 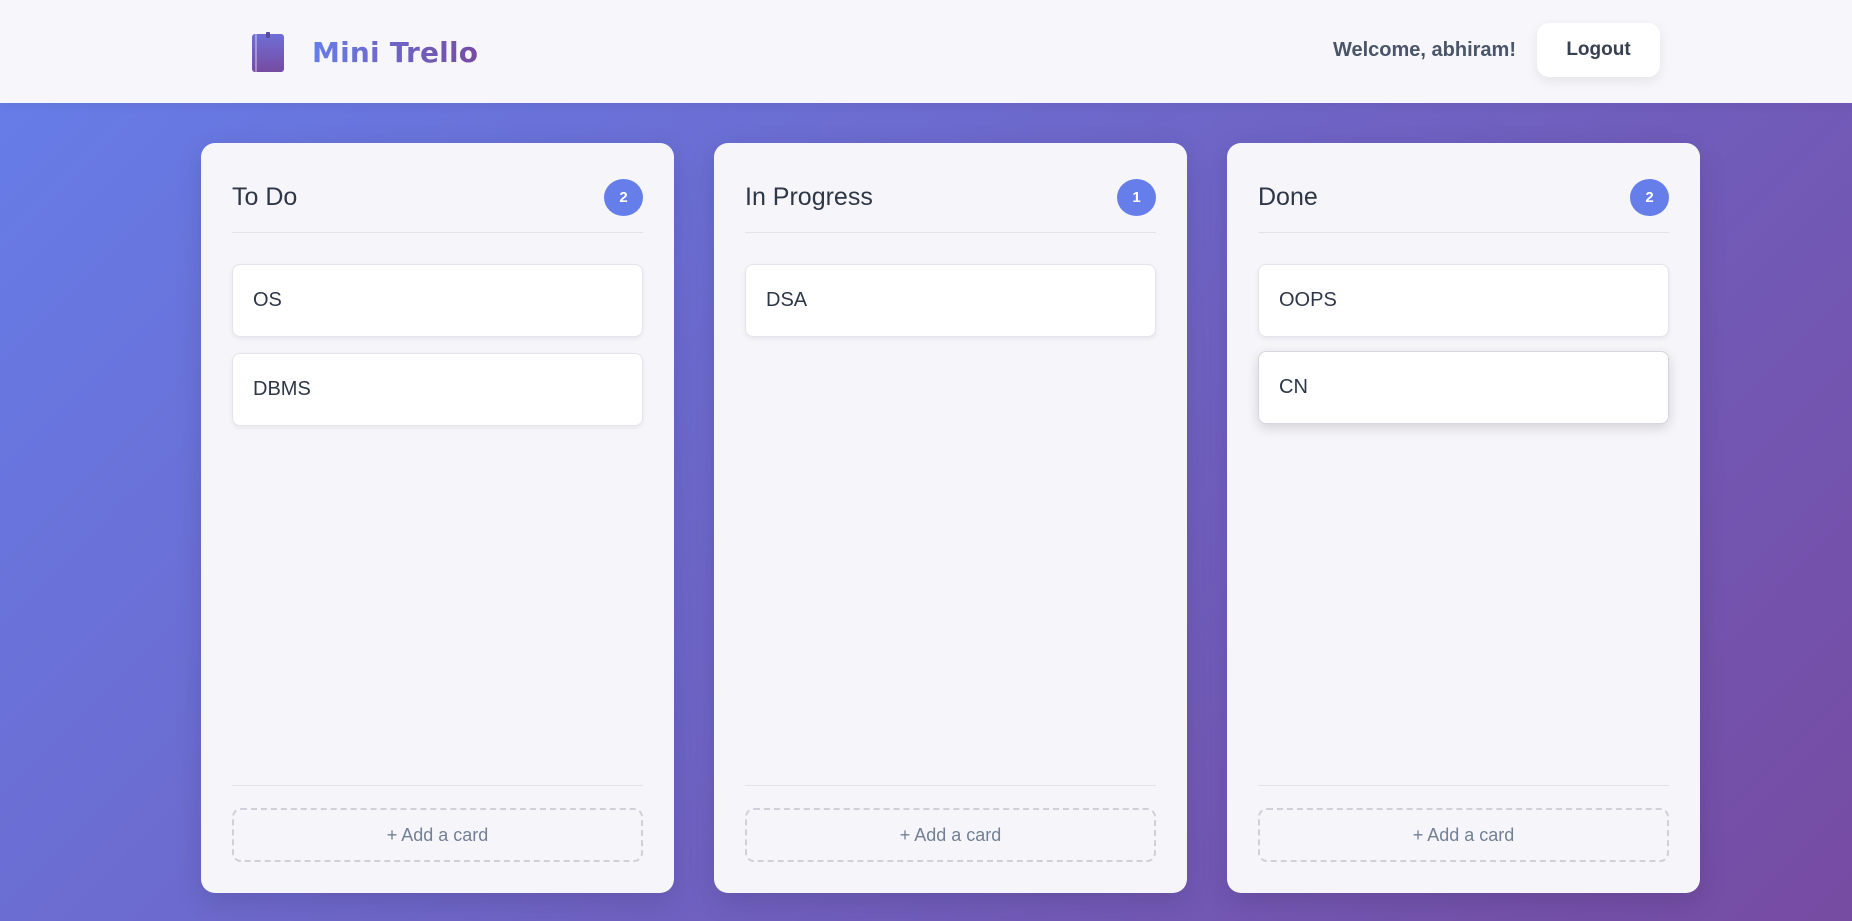 I want to click on column-title: To Do, so click(x=265, y=197).